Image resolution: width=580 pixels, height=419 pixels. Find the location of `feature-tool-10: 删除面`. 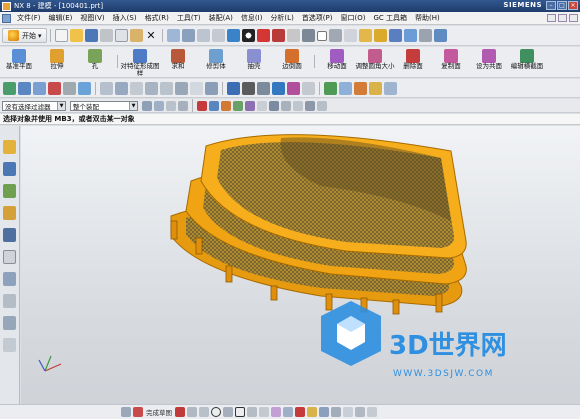

feature-tool-10: 删除面 is located at coordinates (413, 59).